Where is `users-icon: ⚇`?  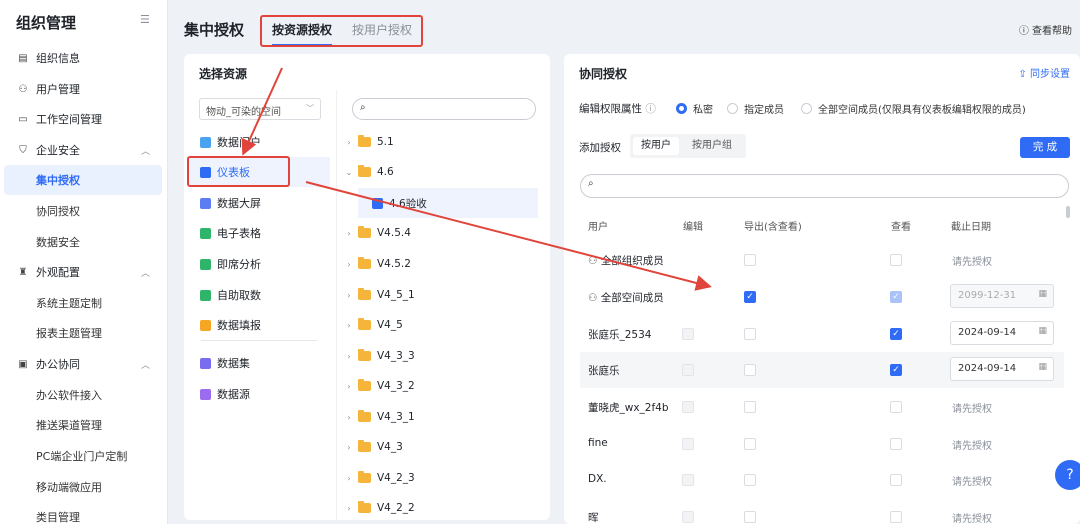
users-icon: ⚇ is located at coordinates (23, 89).